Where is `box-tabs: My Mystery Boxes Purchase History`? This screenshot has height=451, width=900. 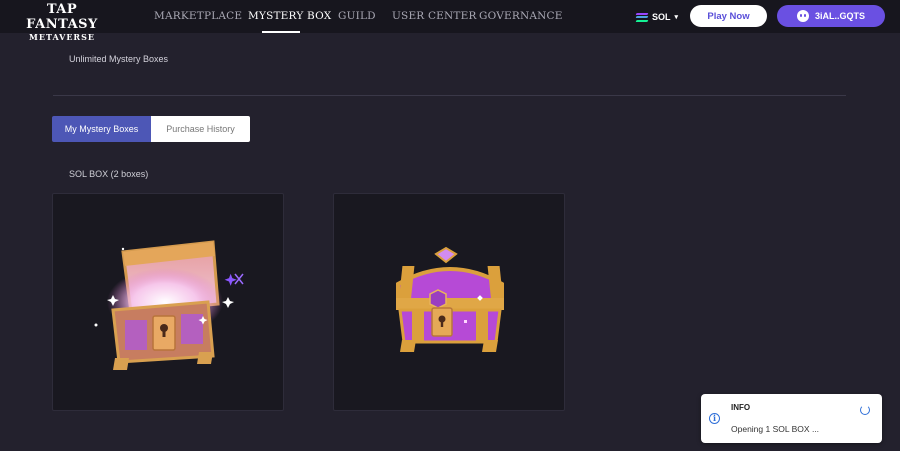 box-tabs: My Mystery Boxes Purchase History is located at coordinates (151, 129).